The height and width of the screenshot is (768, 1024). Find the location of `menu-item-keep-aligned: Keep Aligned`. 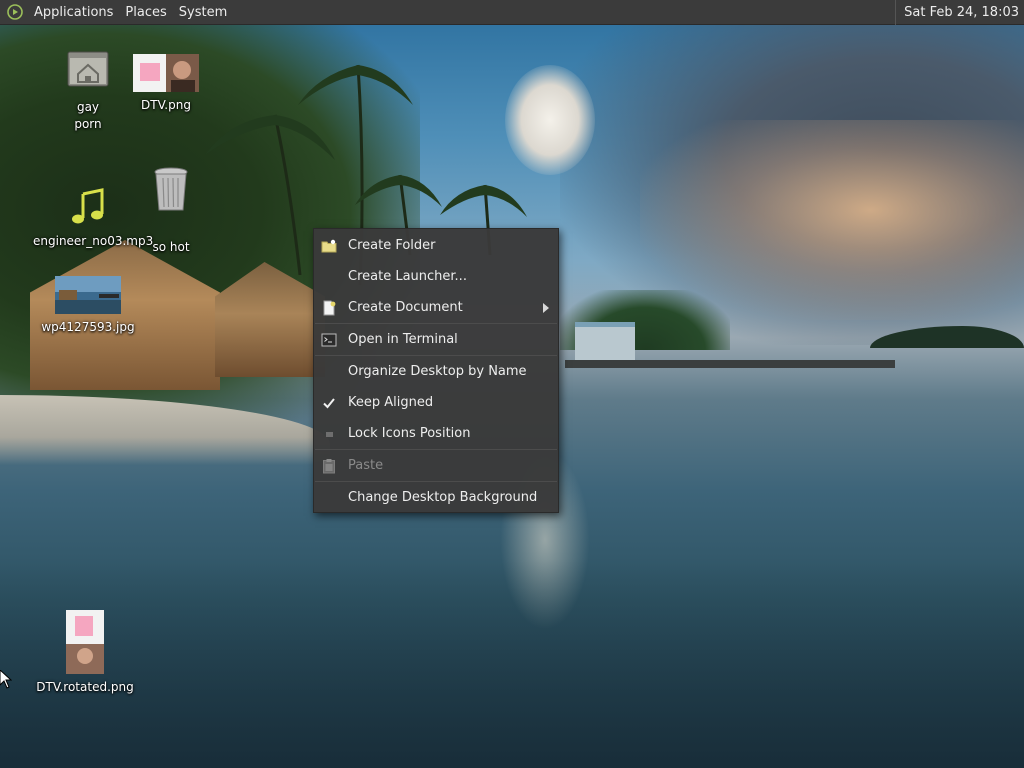

menu-item-keep-aligned: Keep Aligned is located at coordinates (436, 402).